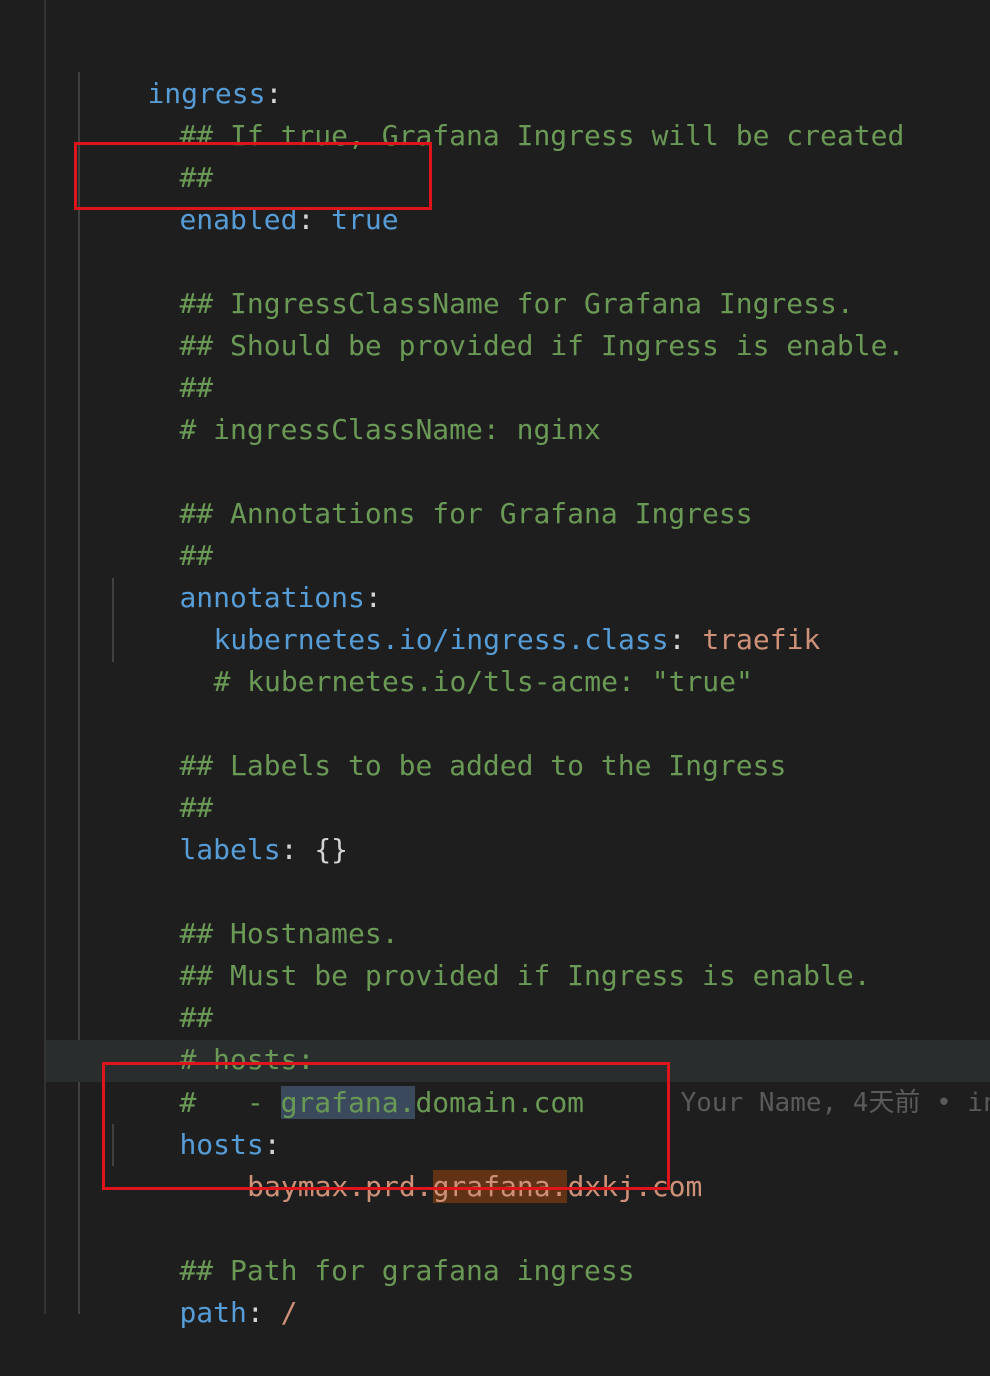  What do you see at coordinates (213, 1036) in the screenshot?
I see `code-line: # hosts:` at bounding box center [213, 1036].